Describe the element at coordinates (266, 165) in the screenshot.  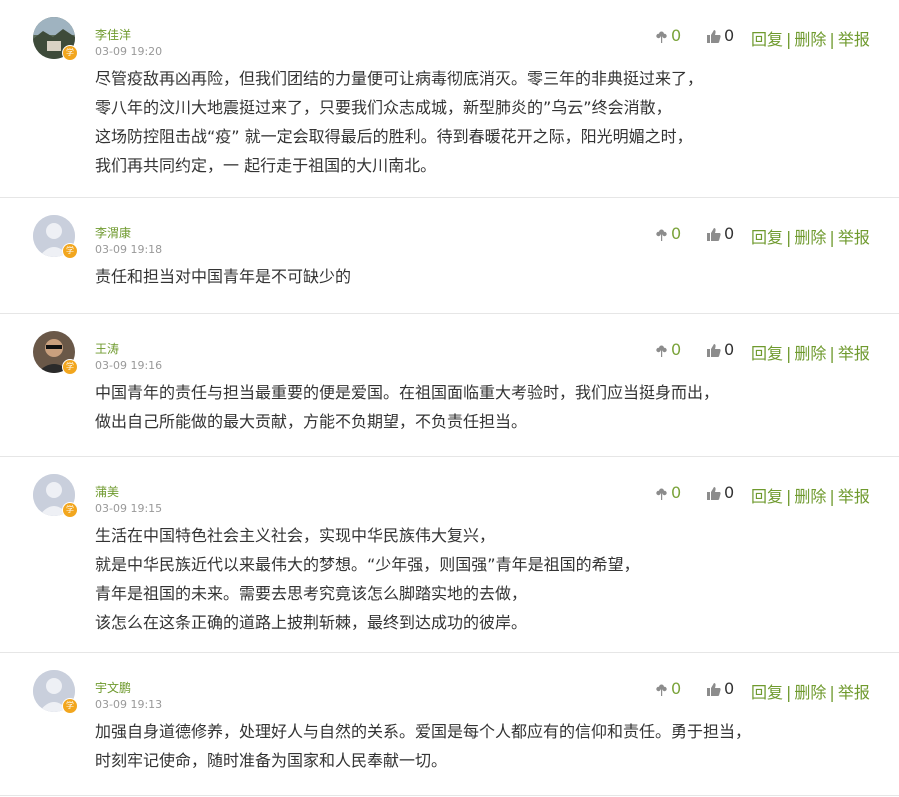
I see `comment-line: 我们再共同约定，一 起行走于祖国的大川南北。` at that location.